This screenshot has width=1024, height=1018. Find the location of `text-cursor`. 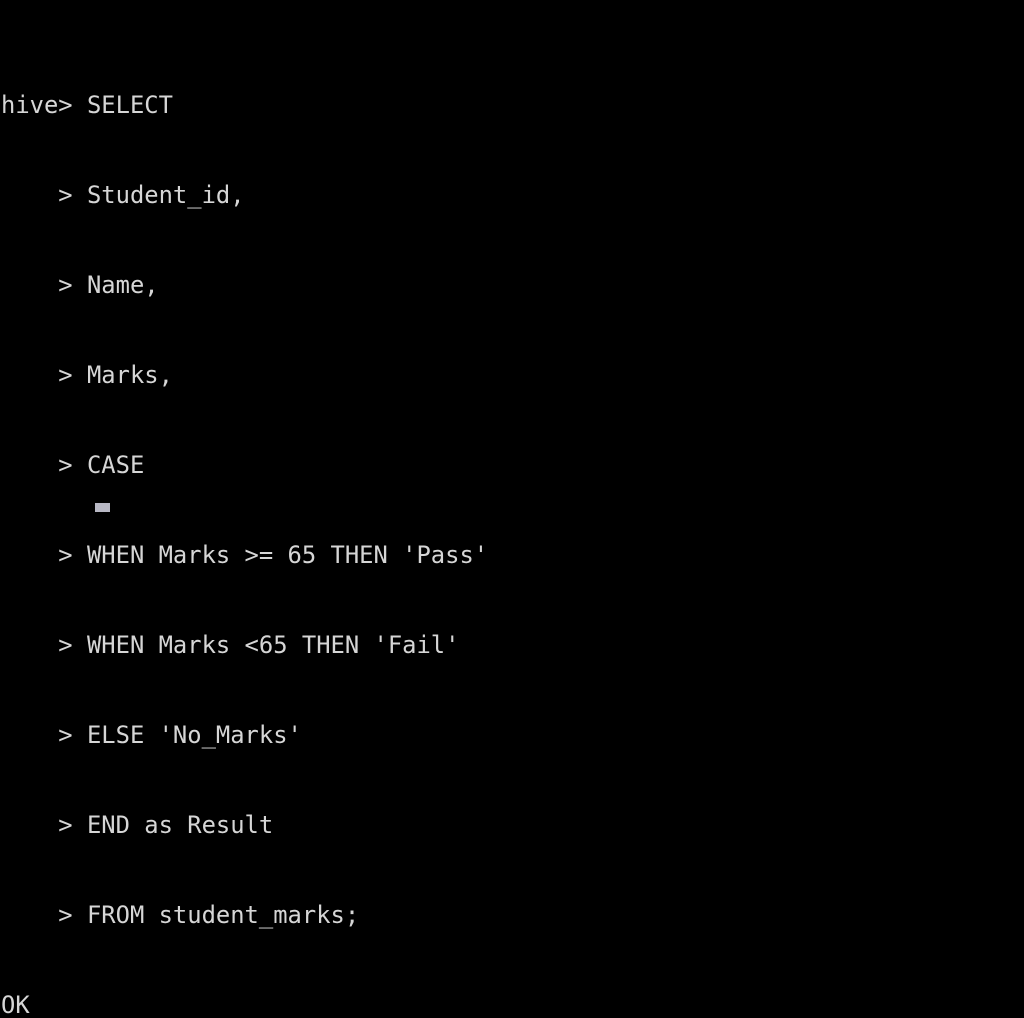

text-cursor is located at coordinates (102, 507).